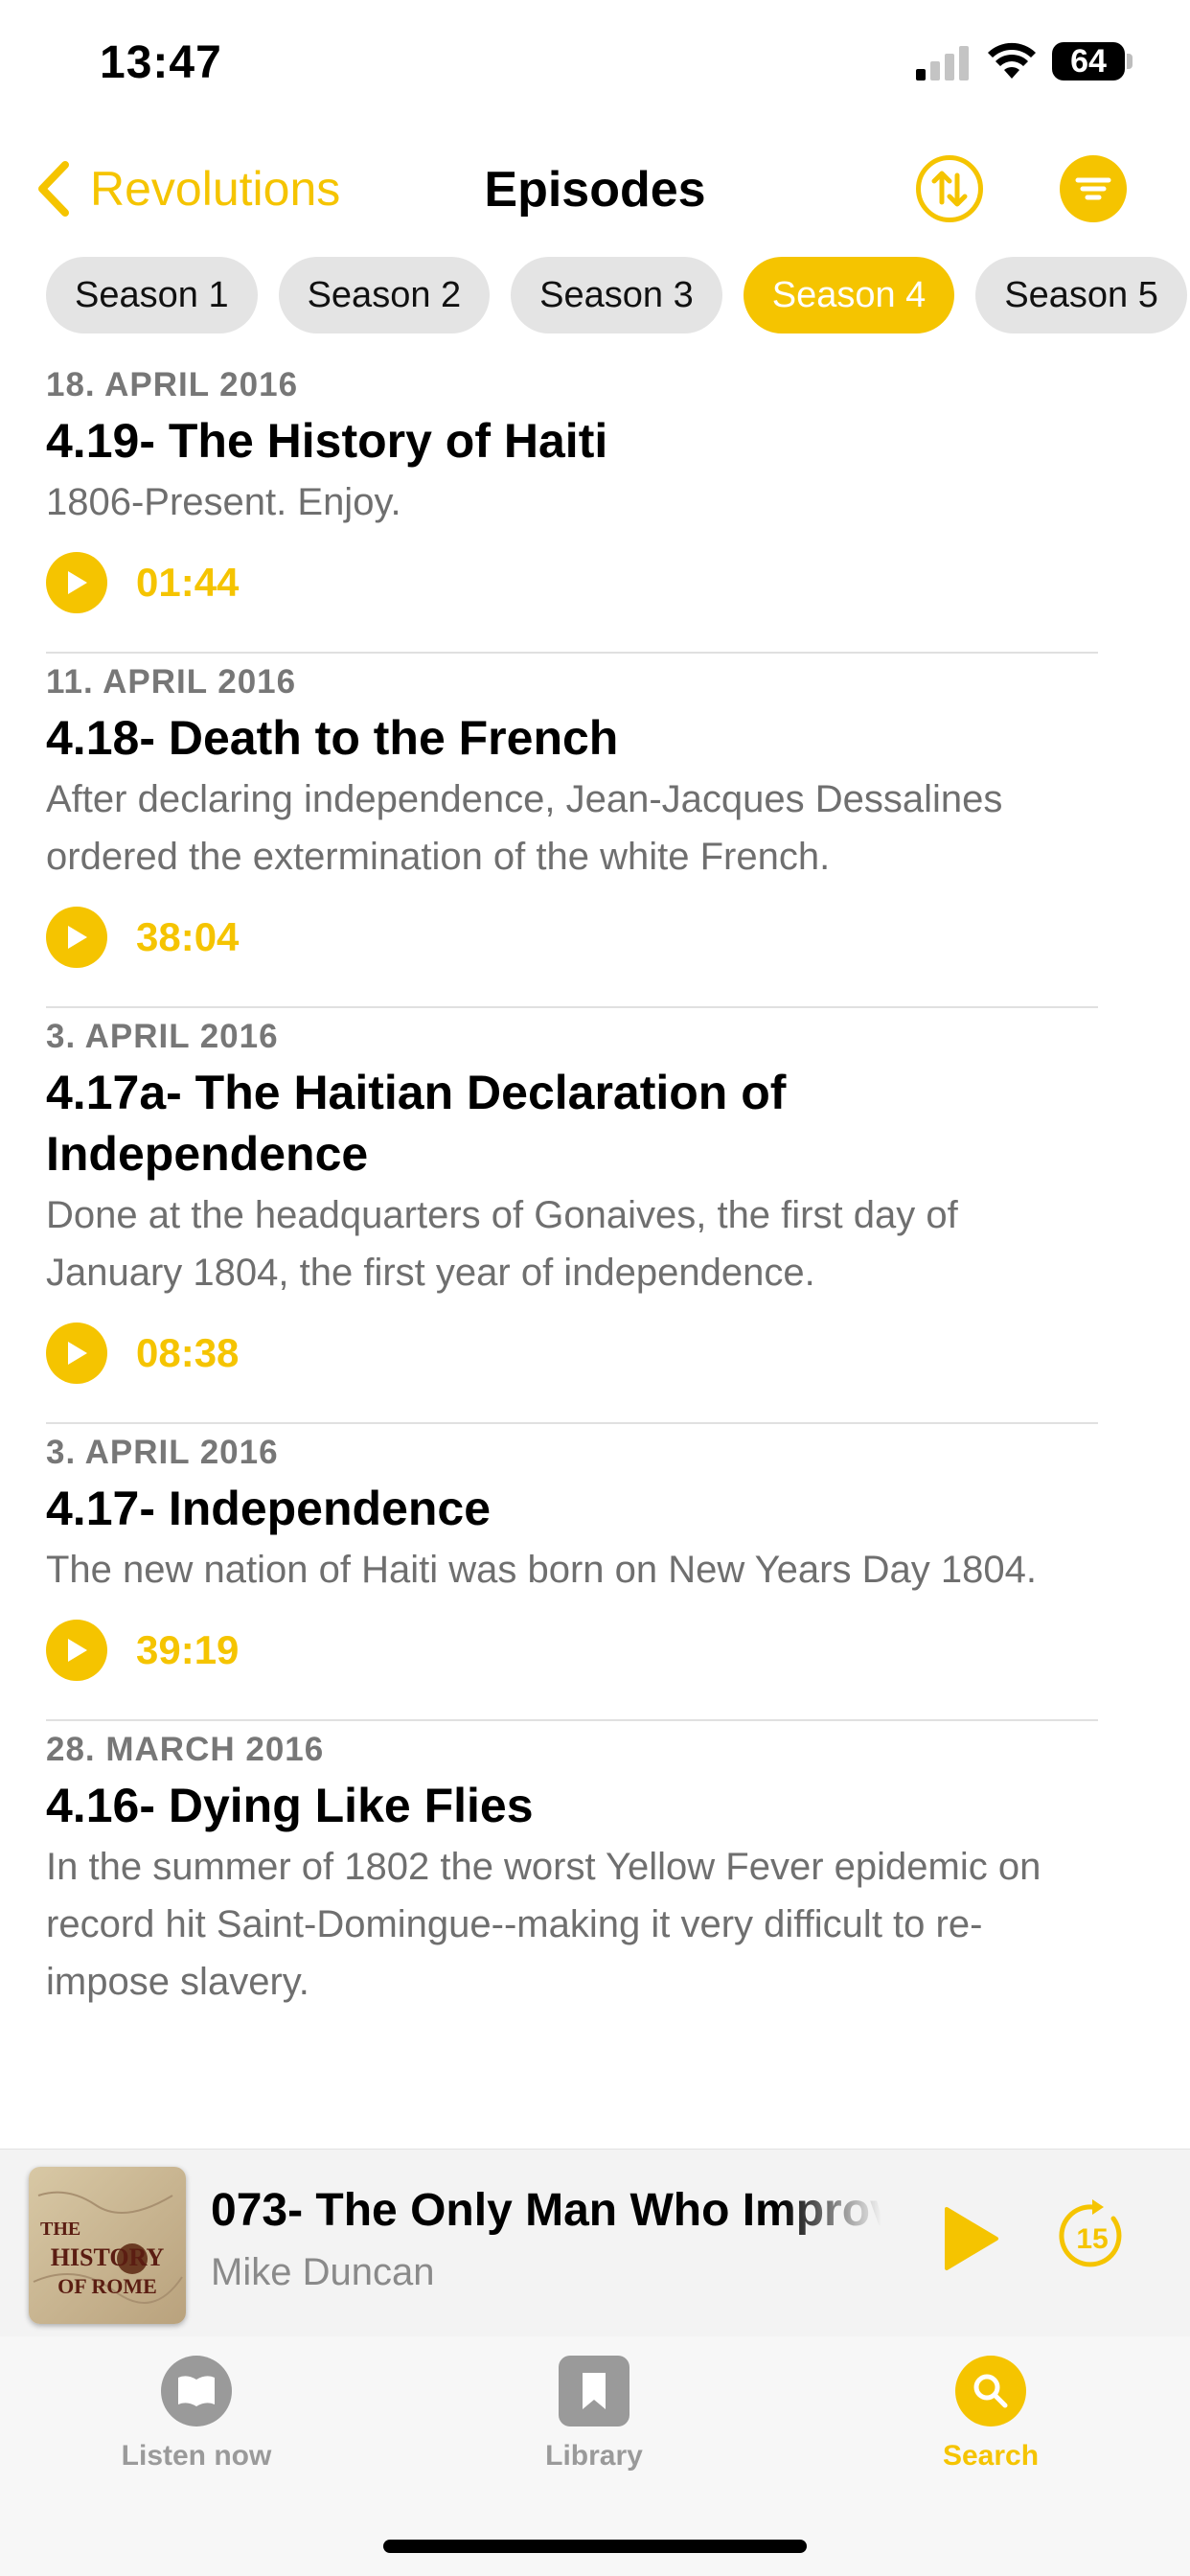  What do you see at coordinates (385, 295) in the screenshot?
I see `season-chip-2: Season 2` at bounding box center [385, 295].